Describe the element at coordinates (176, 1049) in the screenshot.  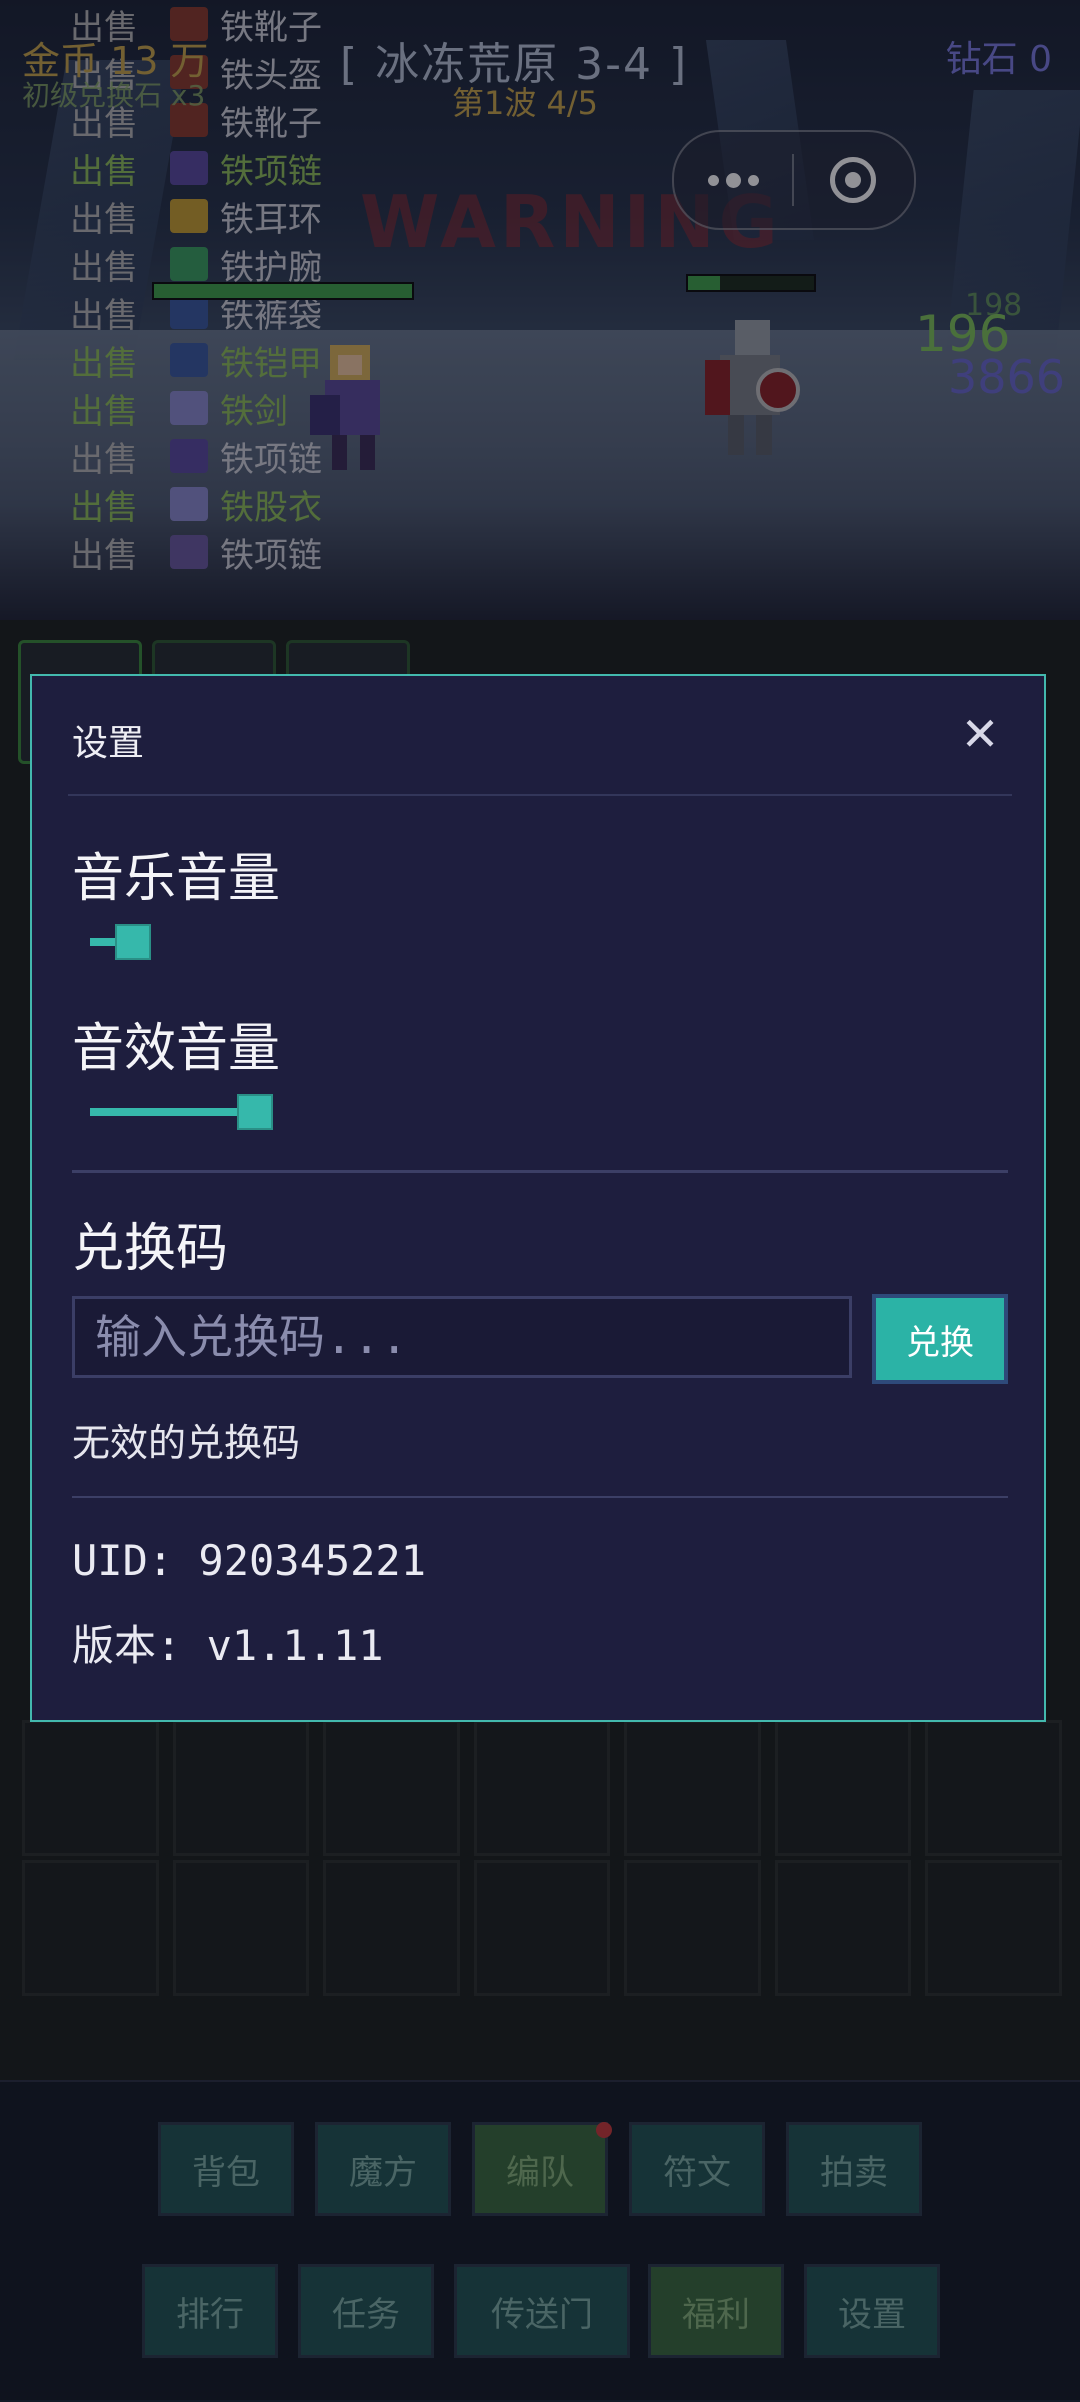
I see `sfx-volume-label: 音效音量` at that location.